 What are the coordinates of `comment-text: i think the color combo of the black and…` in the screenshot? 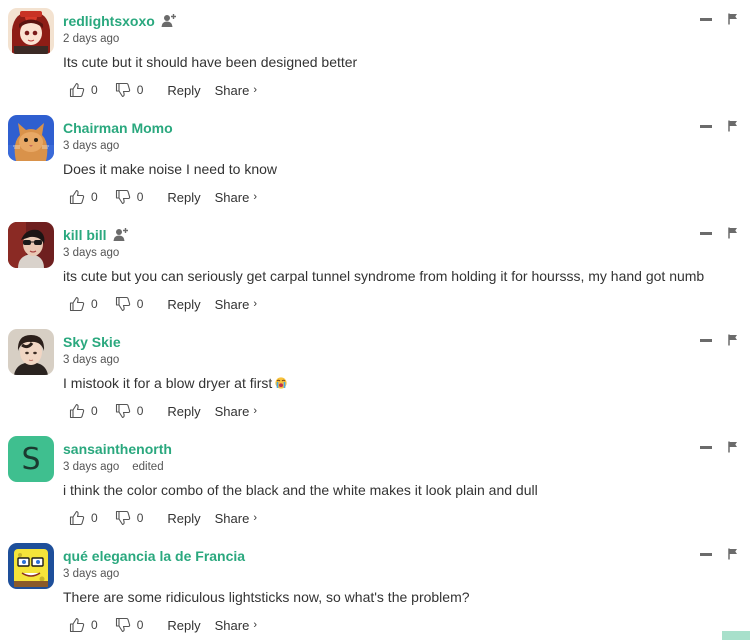 It's located at (300, 490).